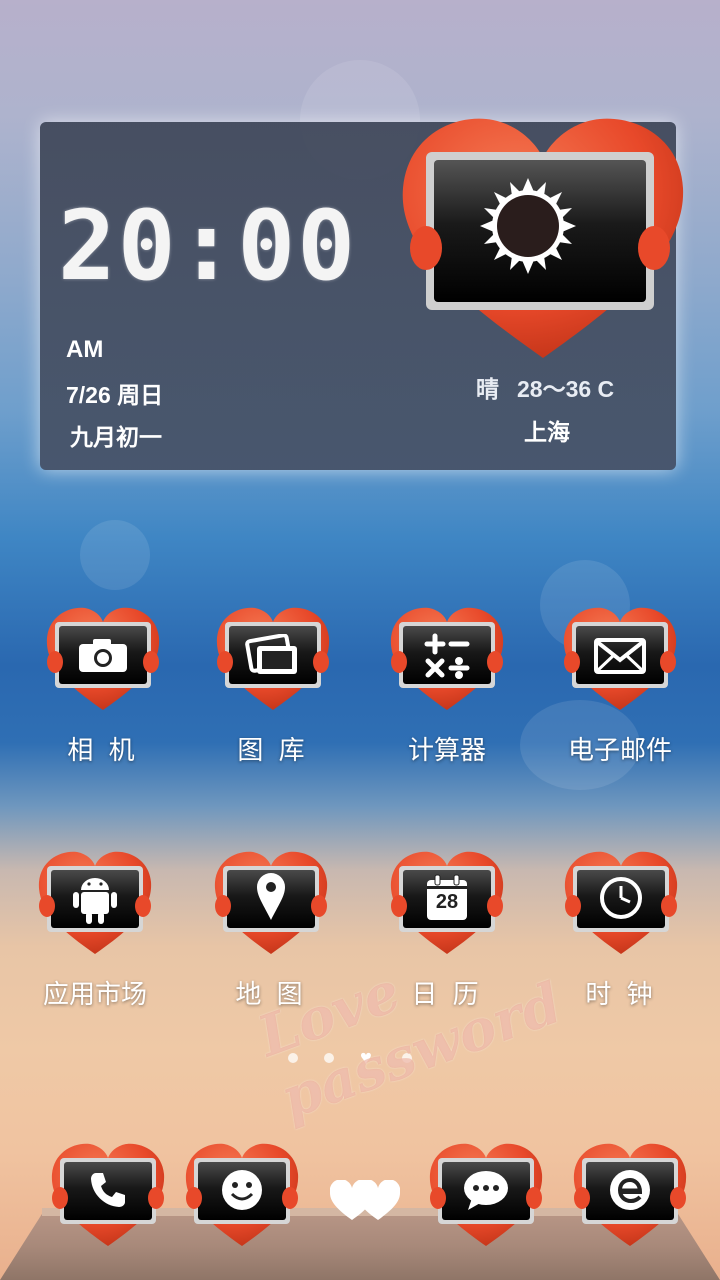  Describe the element at coordinates (487, 389) in the screenshot. I see `weather-condition: 晴` at that location.